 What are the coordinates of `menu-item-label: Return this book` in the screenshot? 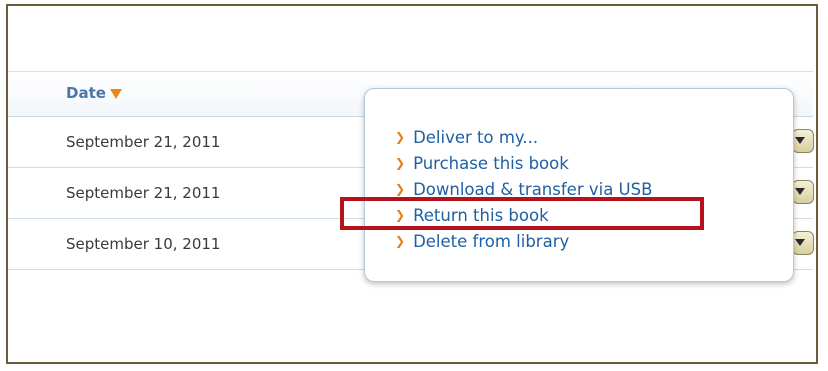 It's located at (481, 215).